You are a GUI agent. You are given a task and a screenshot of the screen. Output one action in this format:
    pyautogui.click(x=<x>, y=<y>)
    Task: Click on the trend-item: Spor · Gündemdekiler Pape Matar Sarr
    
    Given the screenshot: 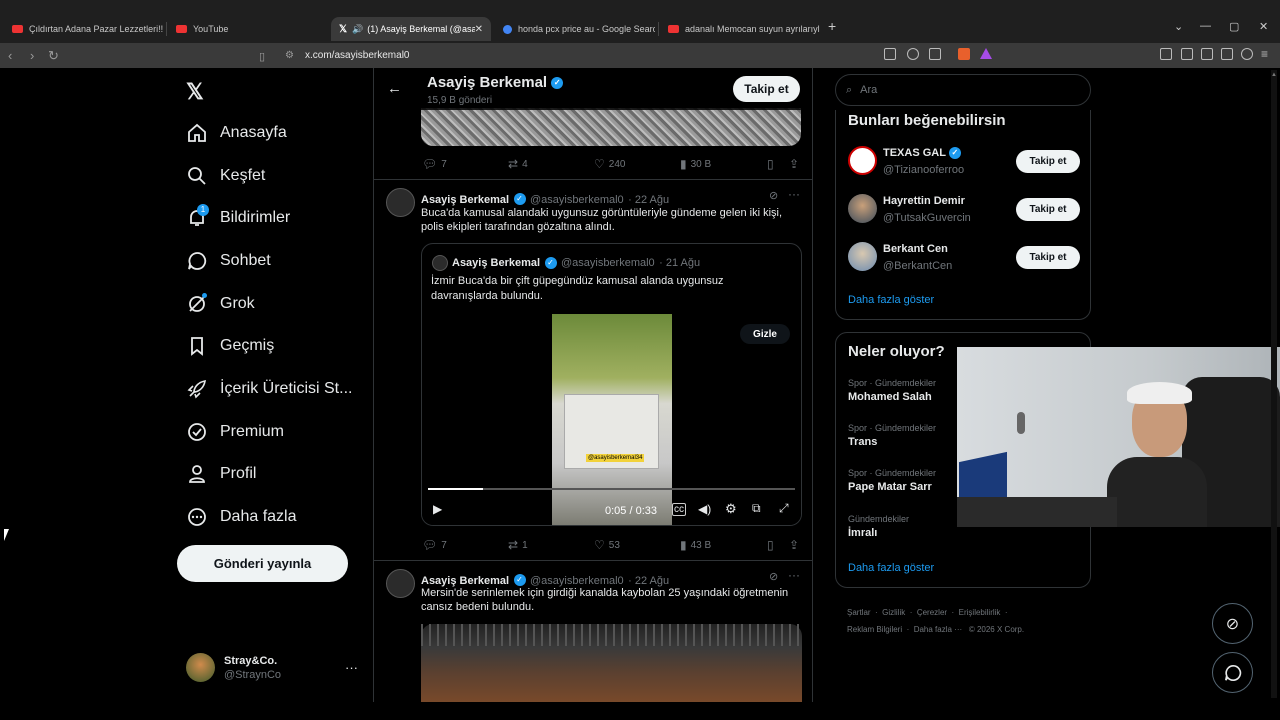 What is the action you would take?
    pyautogui.click(x=892, y=480)
    